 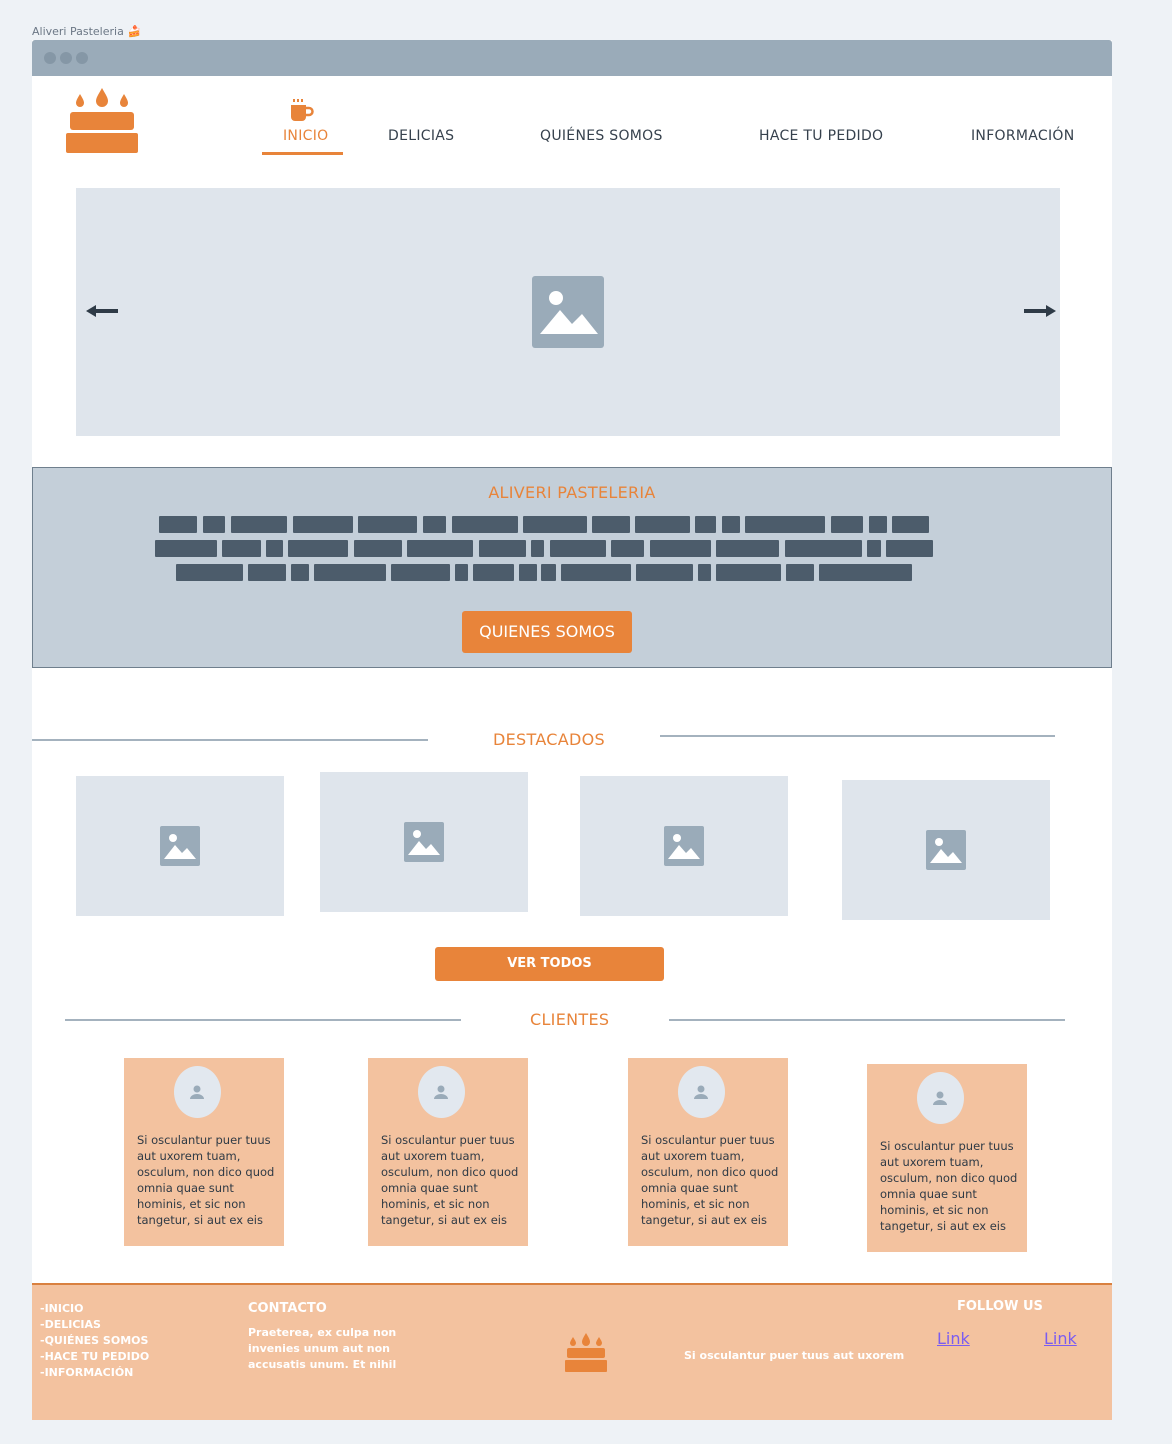 I want to click on page-title: Aliveri Pasteleria 🍰, so click(x=87, y=31).